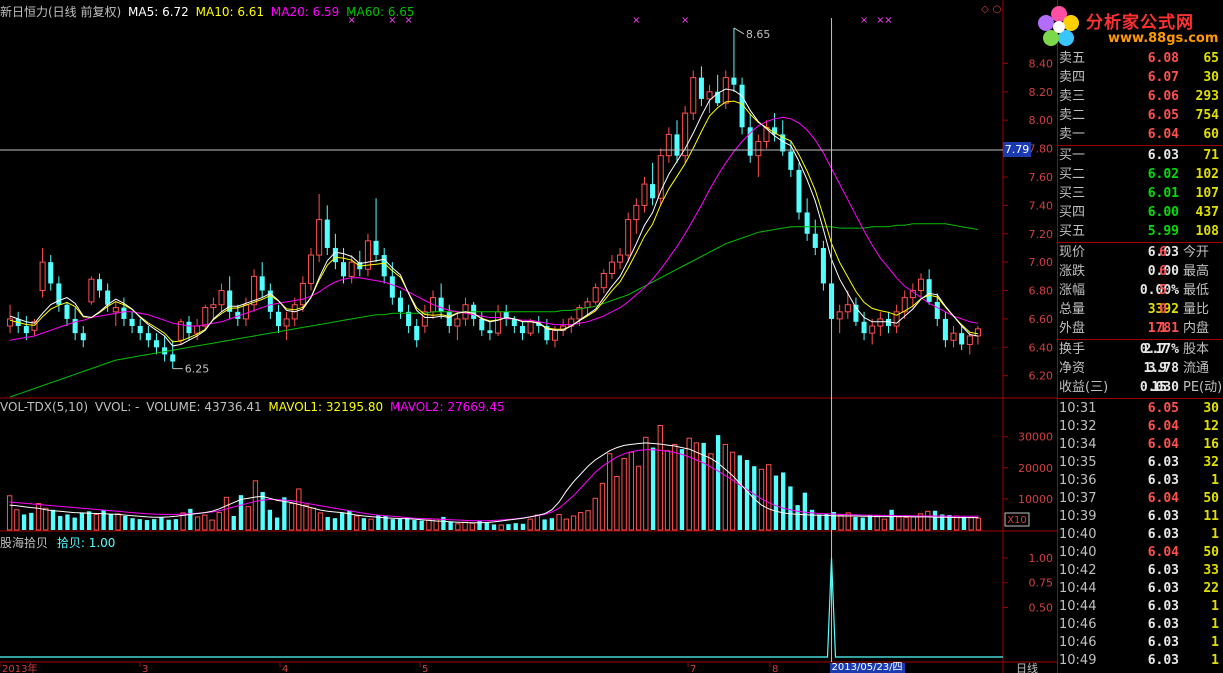  Describe the element at coordinates (326, 407) in the screenshot. I see `mavol1-label: MAVOL1: 32195.80` at that location.